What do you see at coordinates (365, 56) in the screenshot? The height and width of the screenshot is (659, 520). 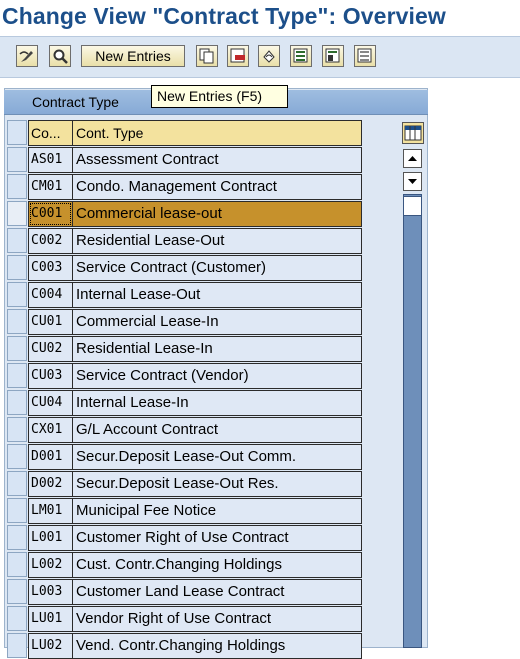 I see `deselect-all-icon` at bounding box center [365, 56].